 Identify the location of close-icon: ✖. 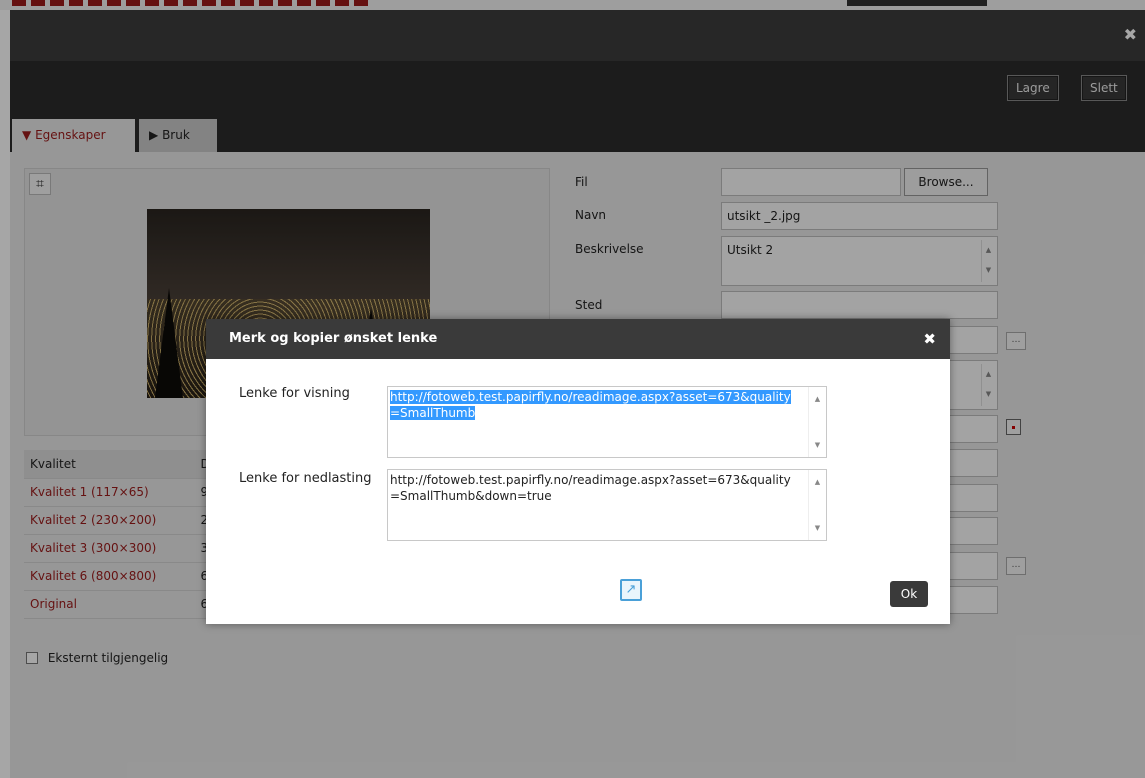
(929, 339).